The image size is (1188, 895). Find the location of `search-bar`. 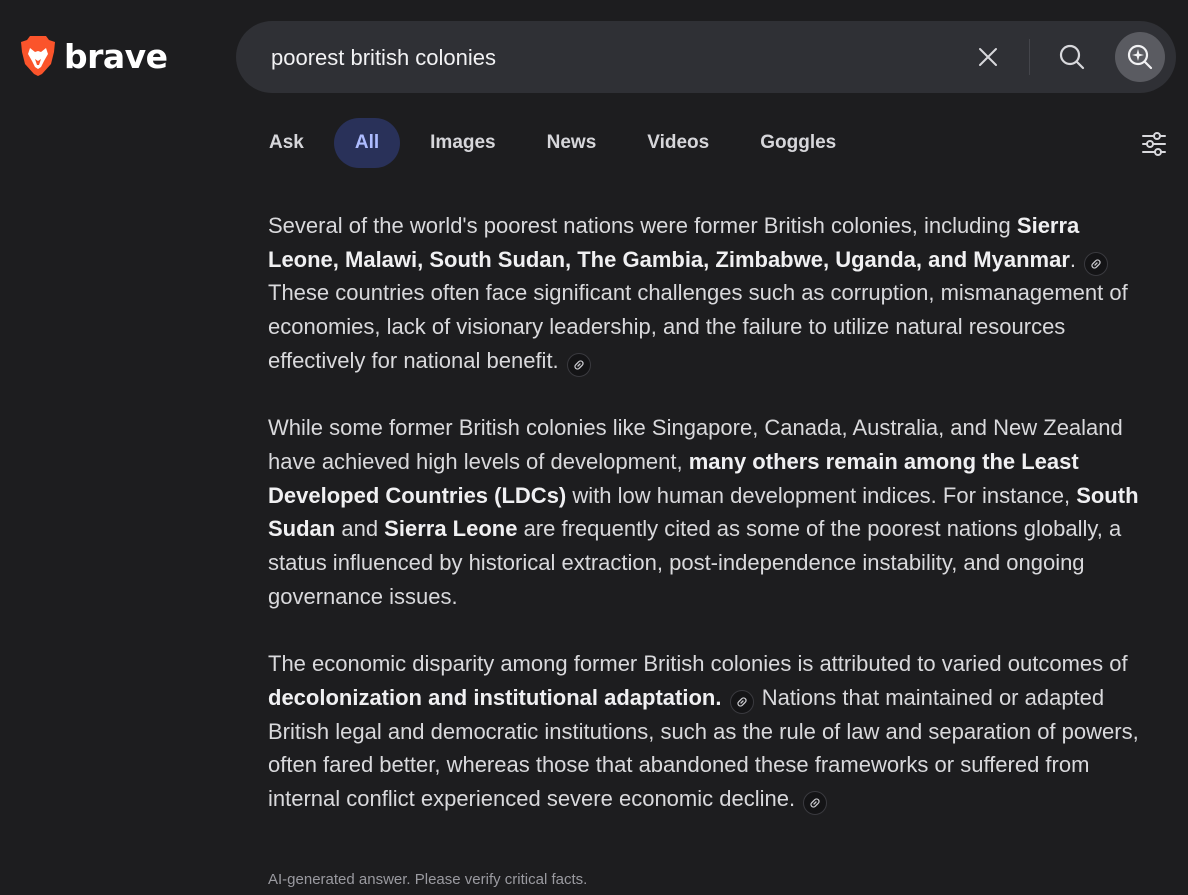

search-bar is located at coordinates (706, 57).